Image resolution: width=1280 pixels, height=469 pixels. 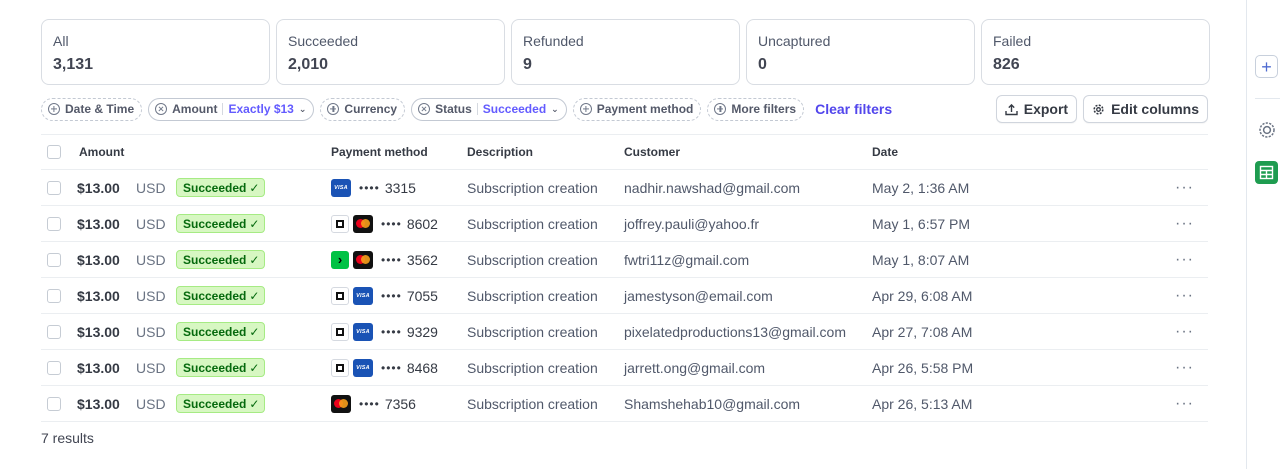 What do you see at coordinates (691, 223) in the screenshot?
I see `customer-email: joffrey.pauli@yahoo.fr` at bounding box center [691, 223].